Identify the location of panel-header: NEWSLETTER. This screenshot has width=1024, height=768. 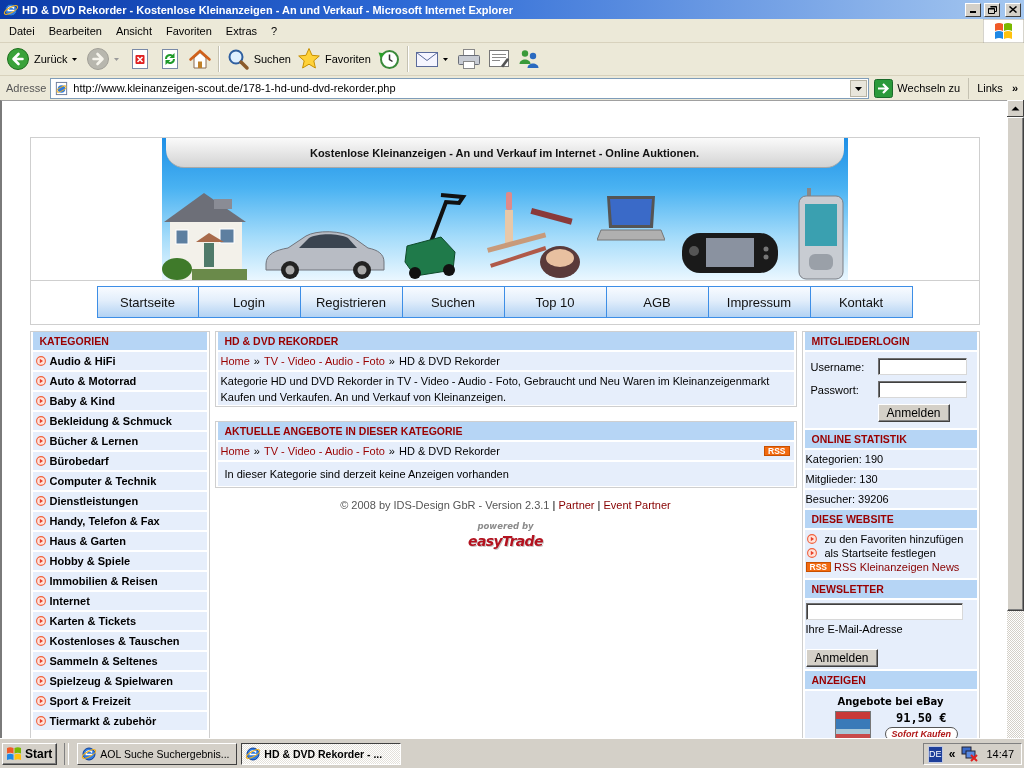
(890, 589).